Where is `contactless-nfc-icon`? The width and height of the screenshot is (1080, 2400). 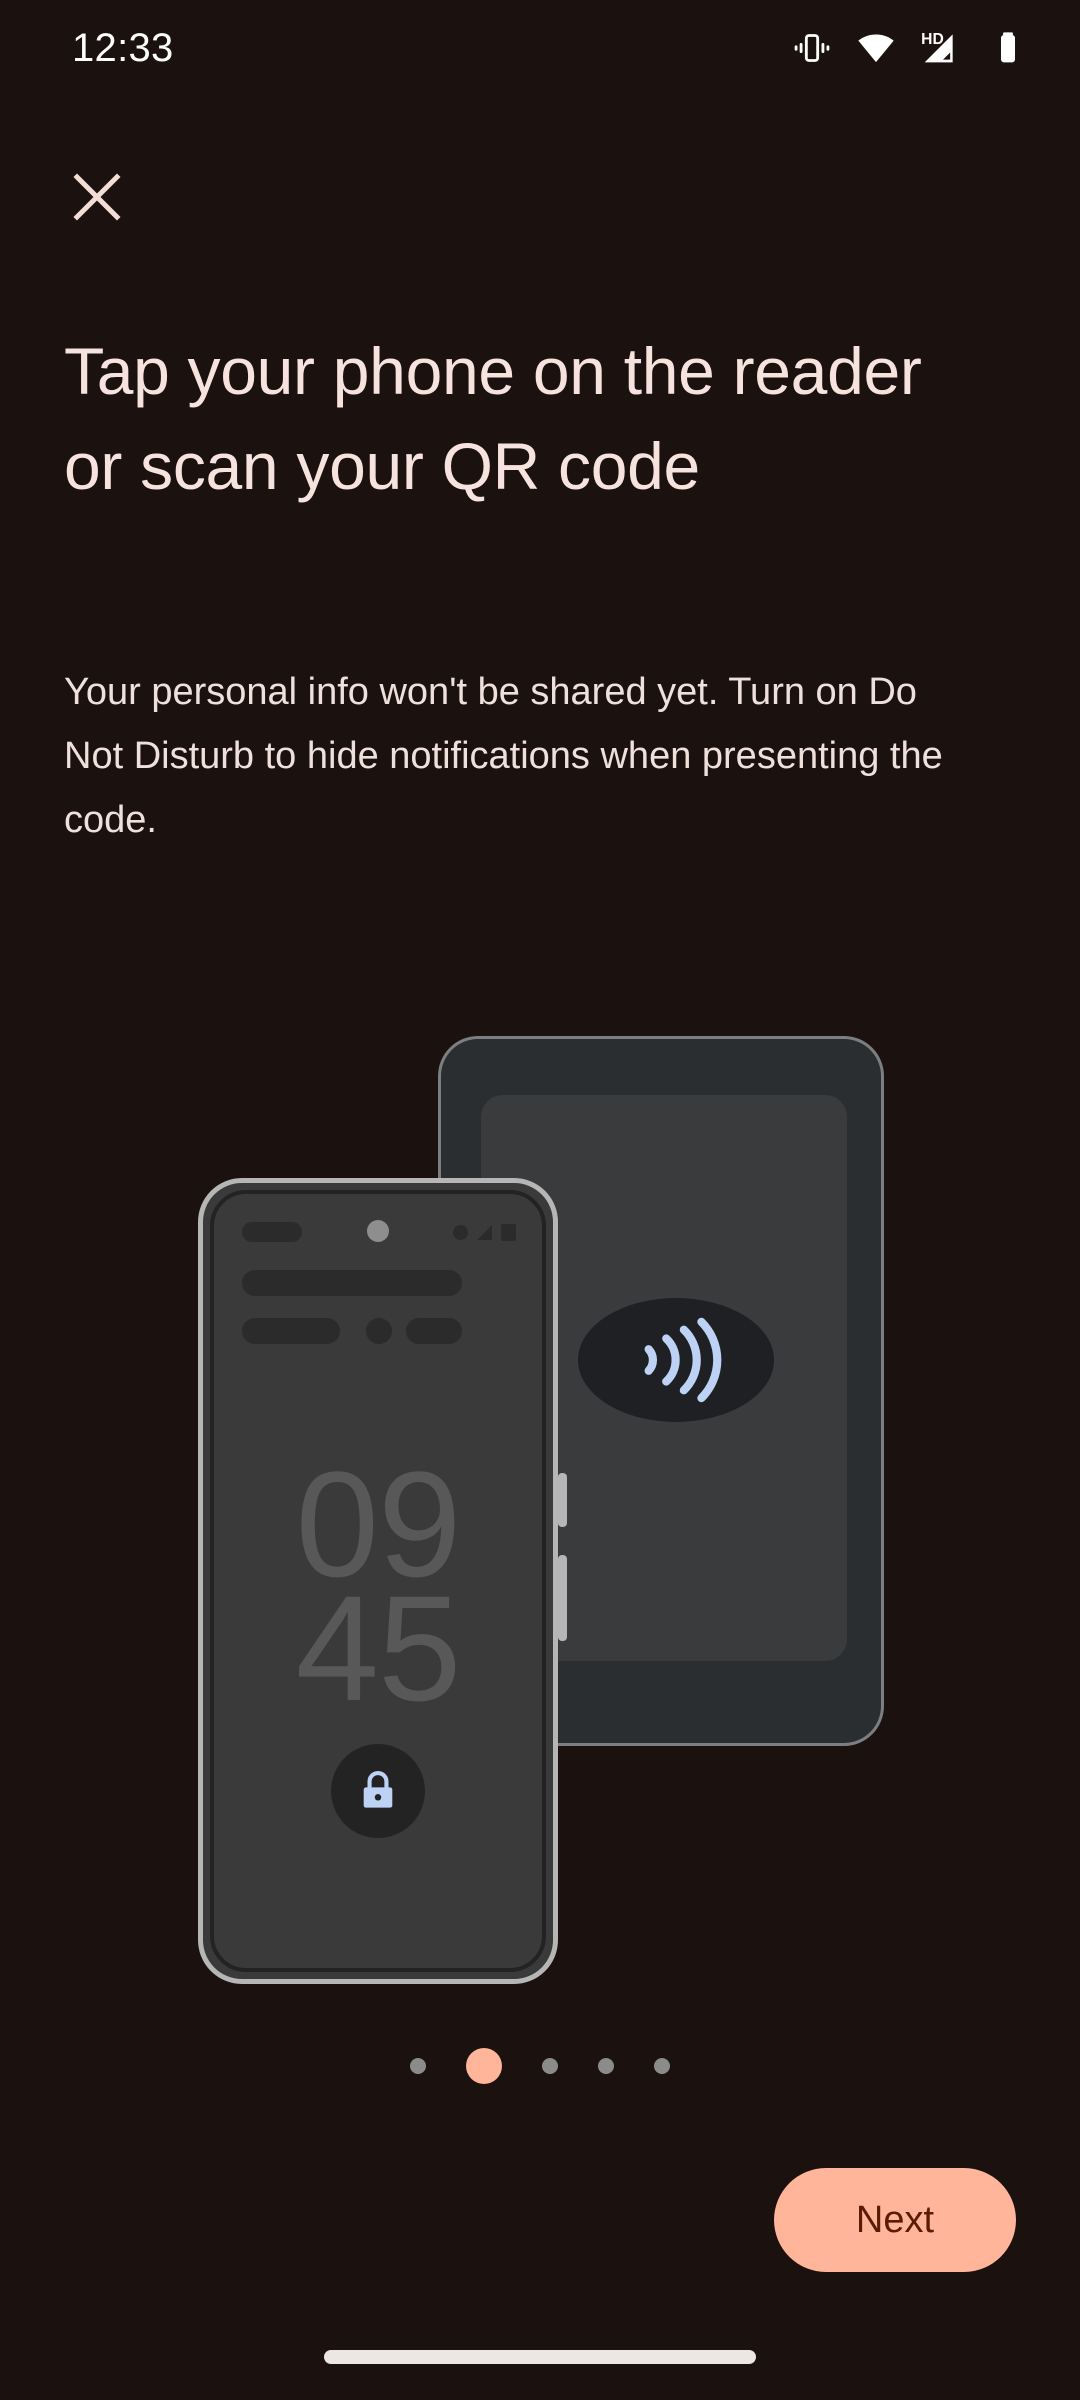 contactless-nfc-icon is located at coordinates (676, 1360).